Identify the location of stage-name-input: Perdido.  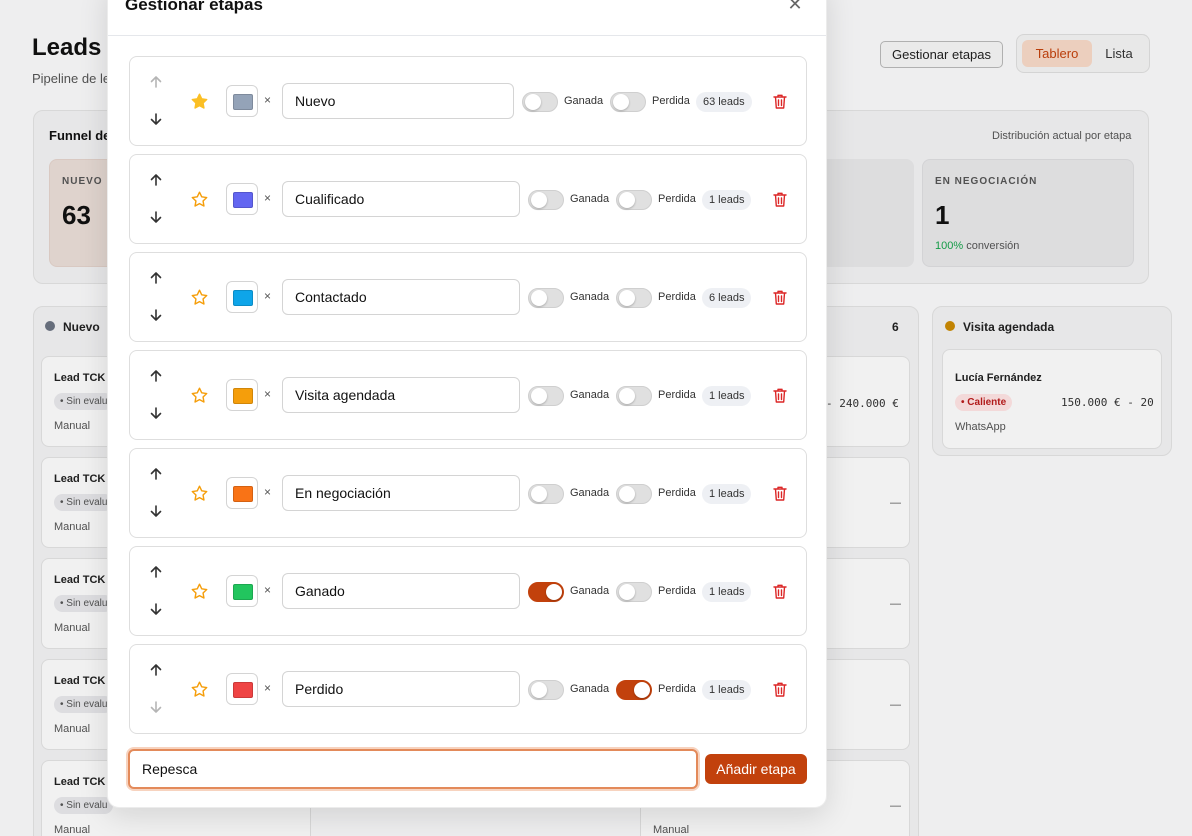
(401, 689).